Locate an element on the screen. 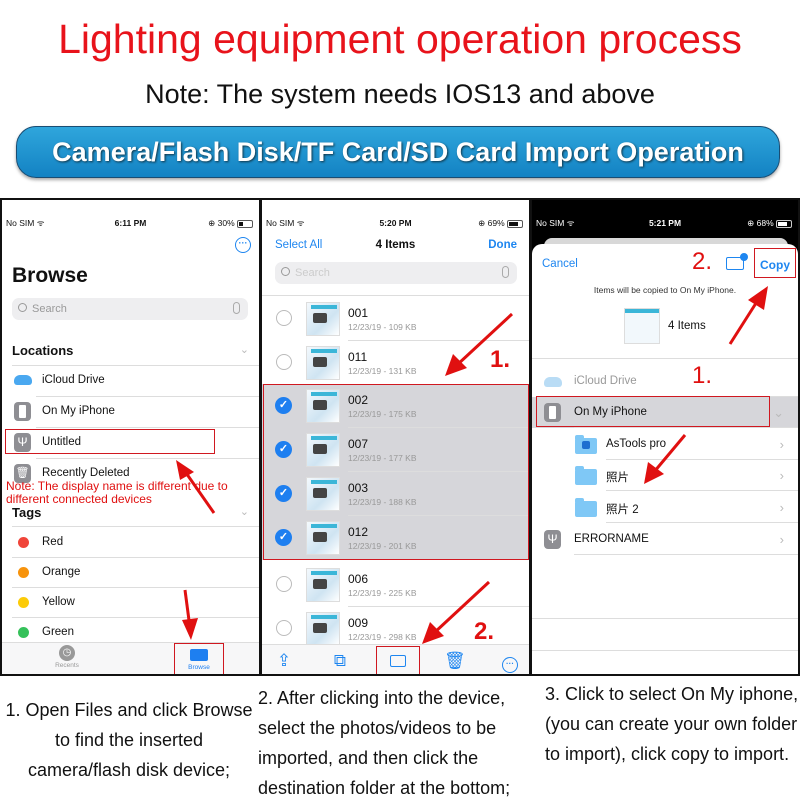 The height and width of the screenshot is (803, 800). cancel-button: Cancel is located at coordinates (560, 264).